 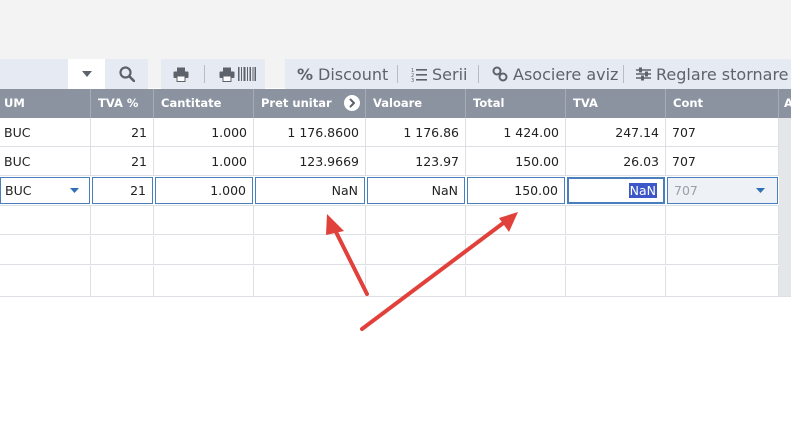 What do you see at coordinates (439, 271) in the screenshot?
I see `annotation-arrow-total` at bounding box center [439, 271].